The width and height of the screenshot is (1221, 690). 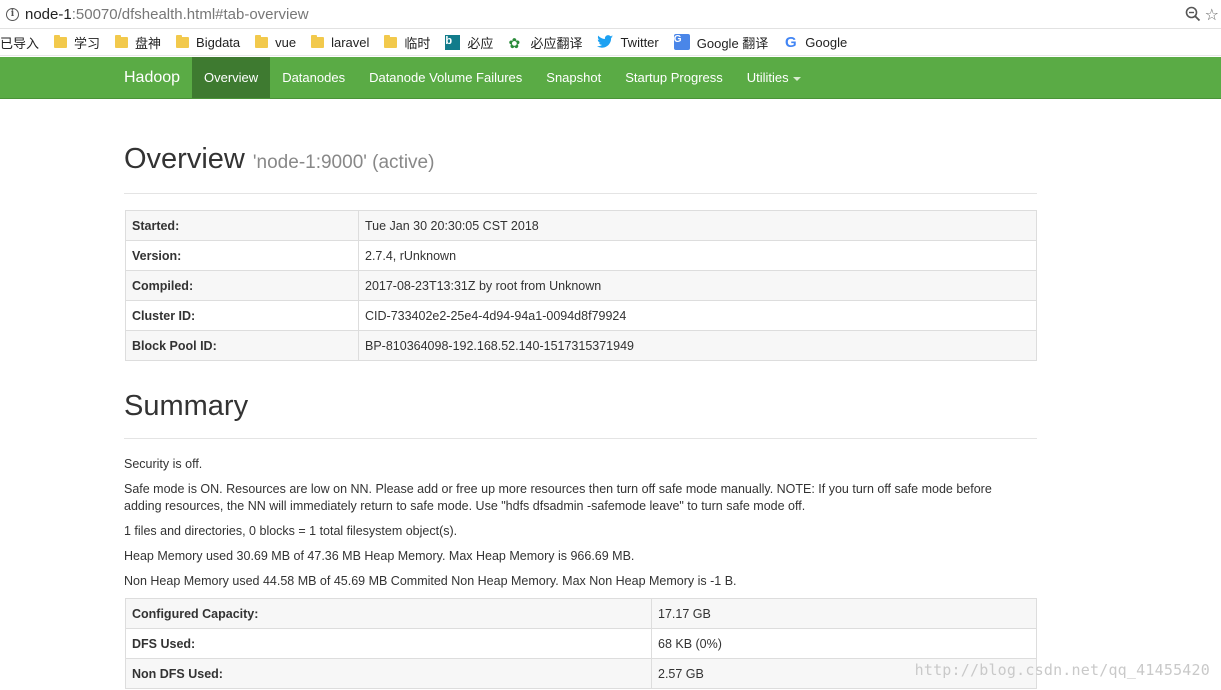 What do you see at coordinates (48, 14) in the screenshot?
I see `url-host: node-1` at bounding box center [48, 14].